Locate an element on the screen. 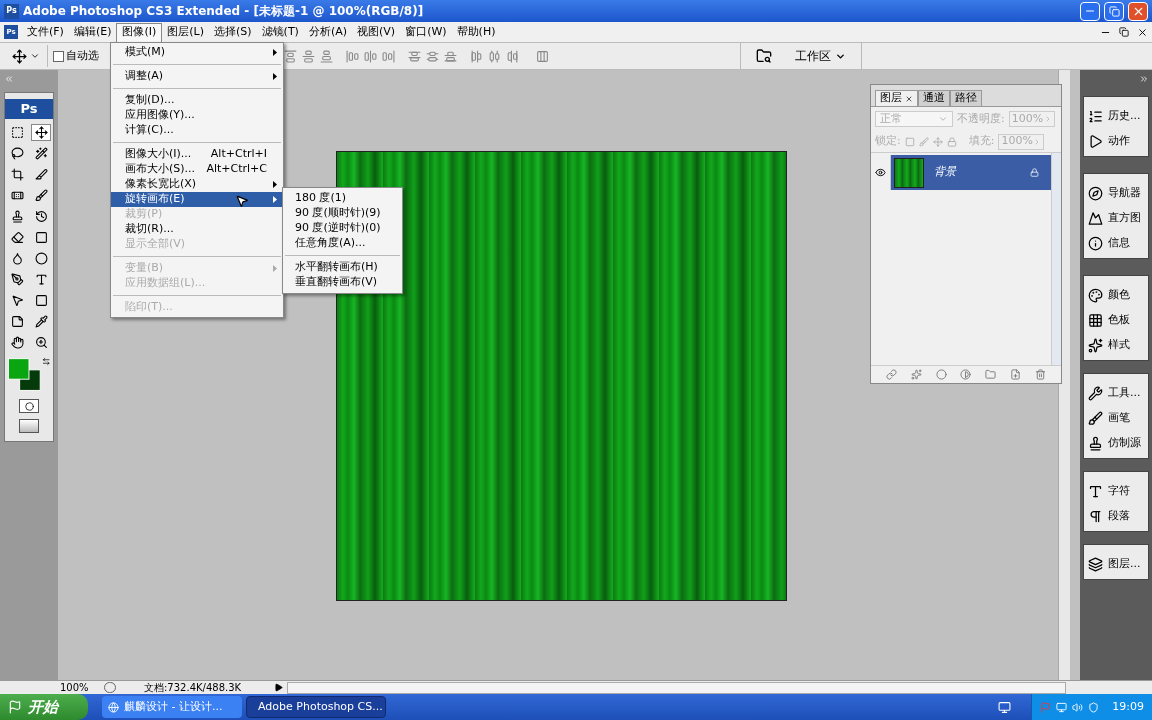 The height and width of the screenshot is (720, 1152). menu-item: 图层(L) is located at coordinates (185, 32).